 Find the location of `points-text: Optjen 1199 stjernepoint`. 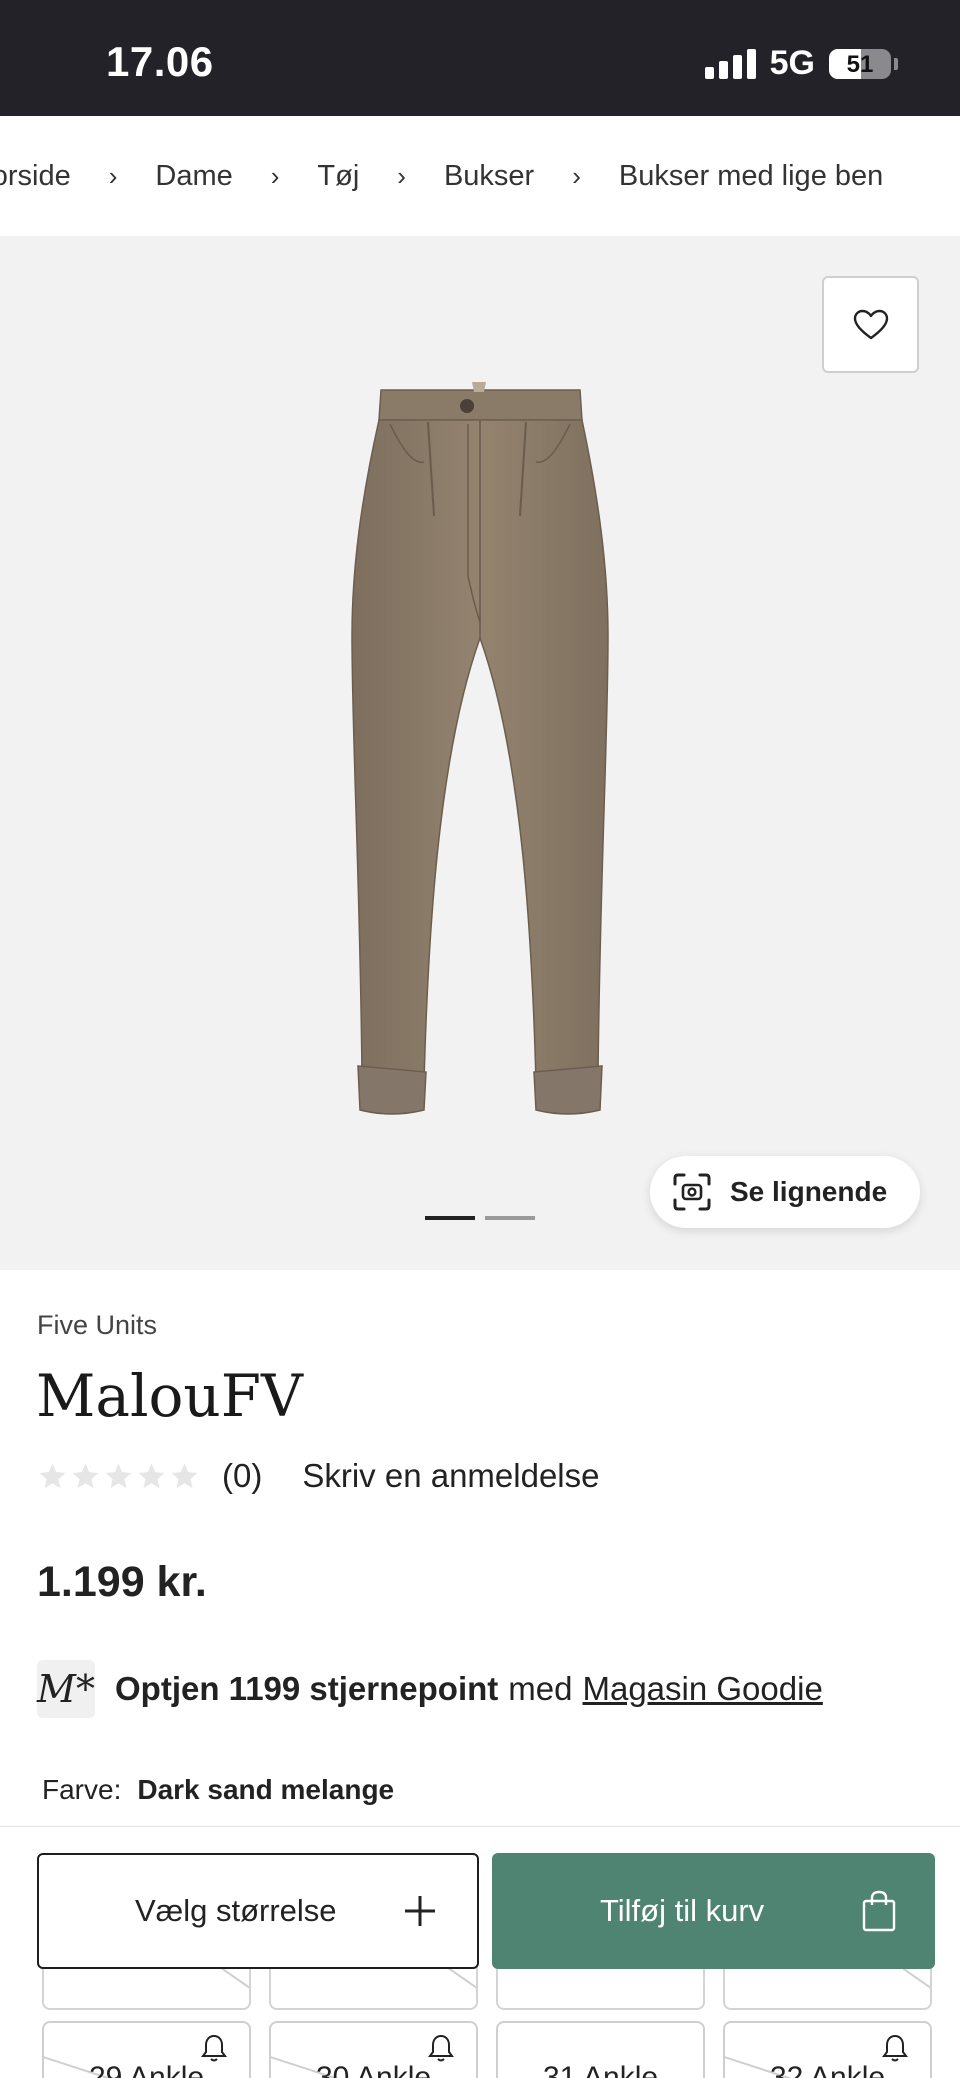

points-text: Optjen 1199 stjernepoint is located at coordinates (307, 1688).